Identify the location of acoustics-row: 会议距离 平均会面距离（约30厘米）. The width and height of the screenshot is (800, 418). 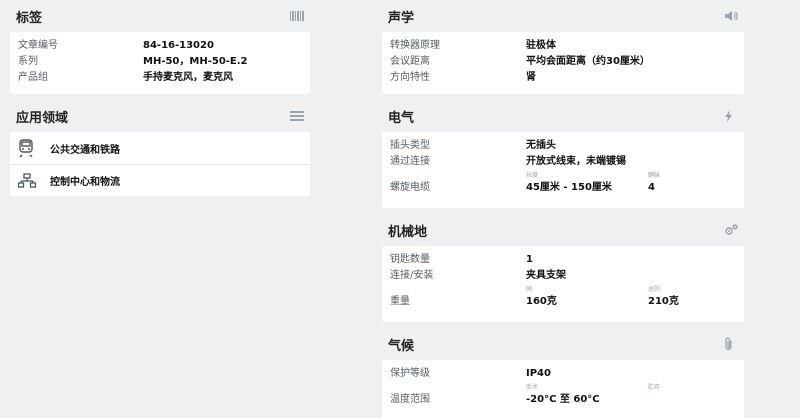
(563, 62).